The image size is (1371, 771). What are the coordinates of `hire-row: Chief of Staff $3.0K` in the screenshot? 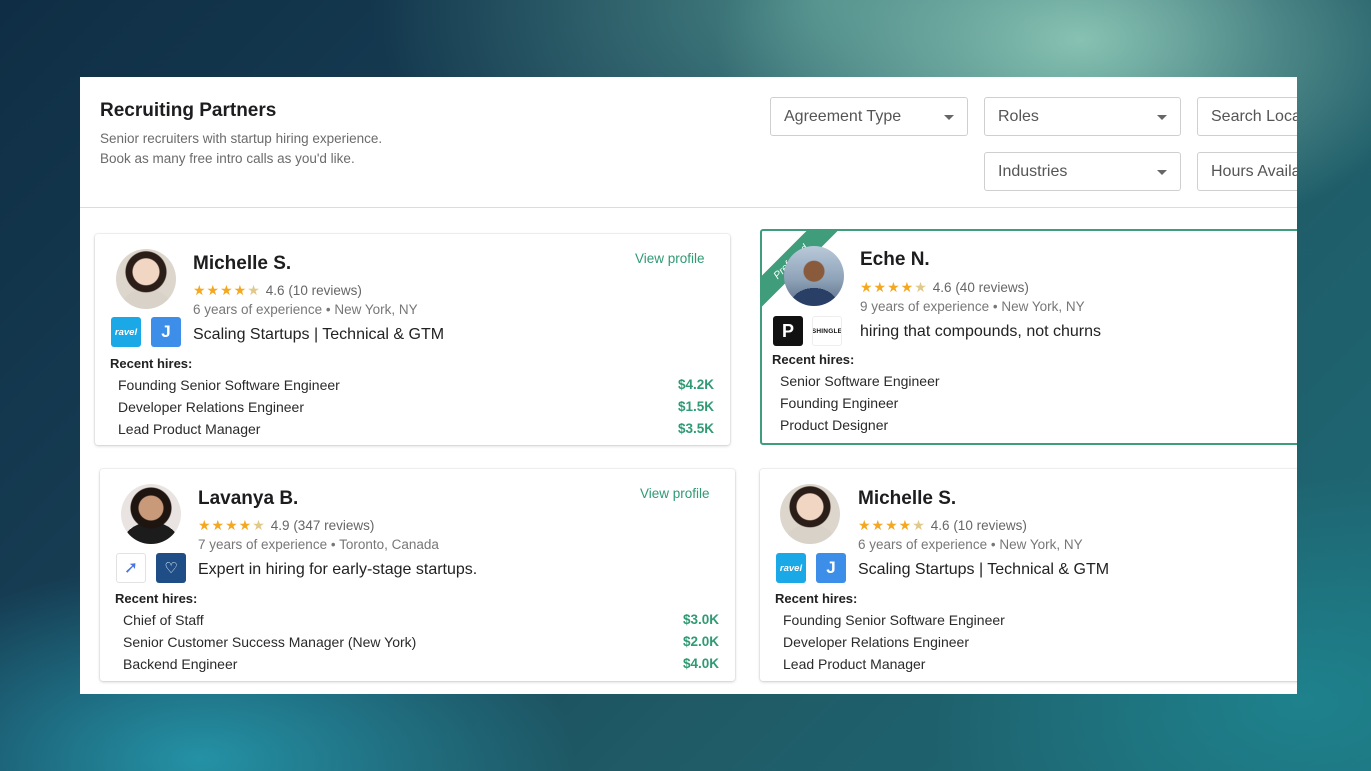 It's located at (421, 620).